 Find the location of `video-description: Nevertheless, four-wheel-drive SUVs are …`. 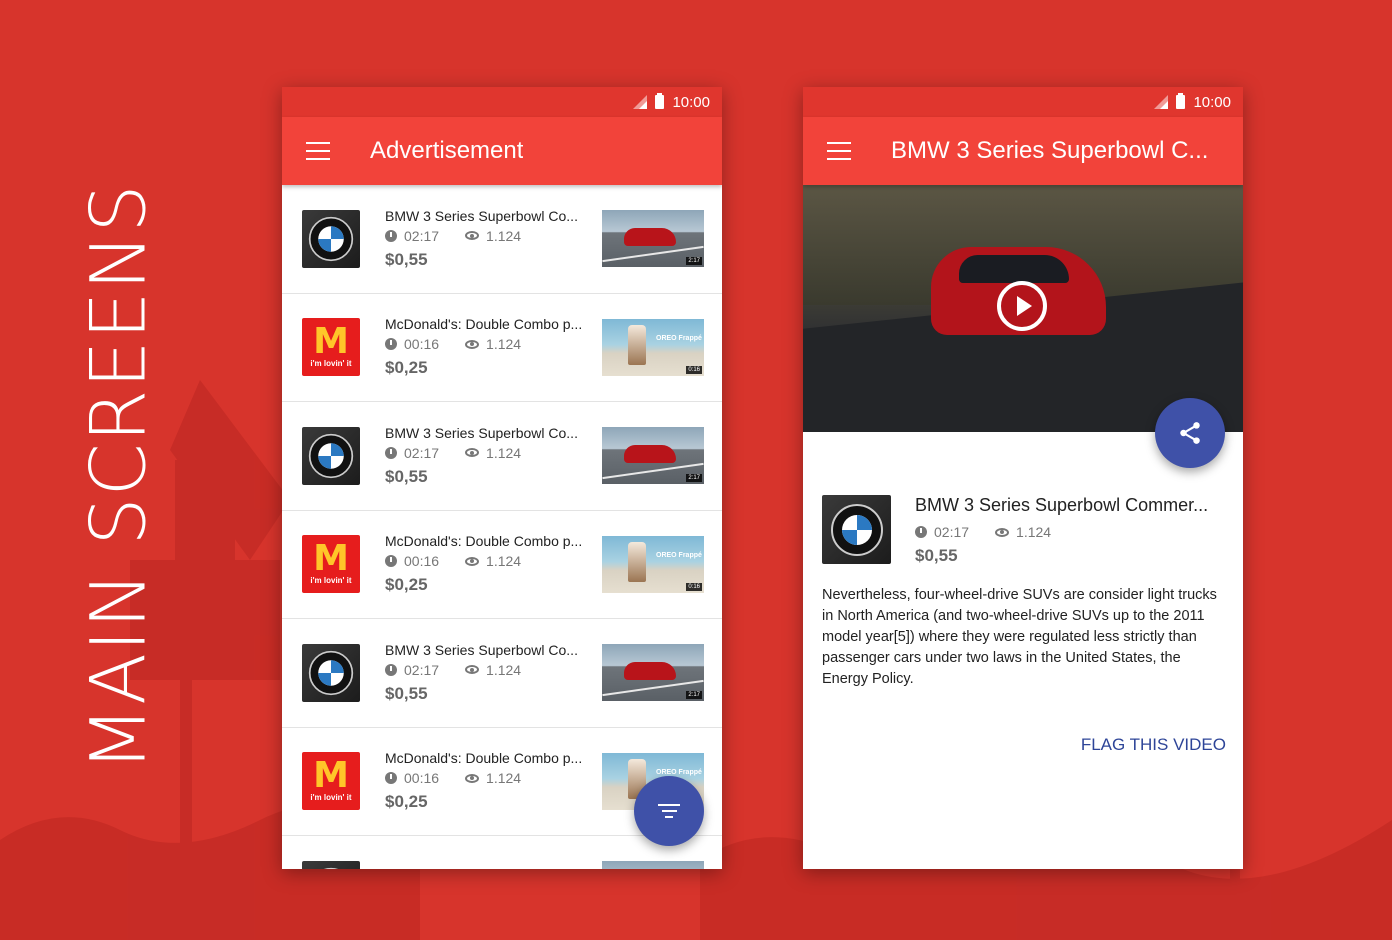

video-description: Nevertheless, four-wheel-drive SUVs are … is located at coordinates (1019, 637).